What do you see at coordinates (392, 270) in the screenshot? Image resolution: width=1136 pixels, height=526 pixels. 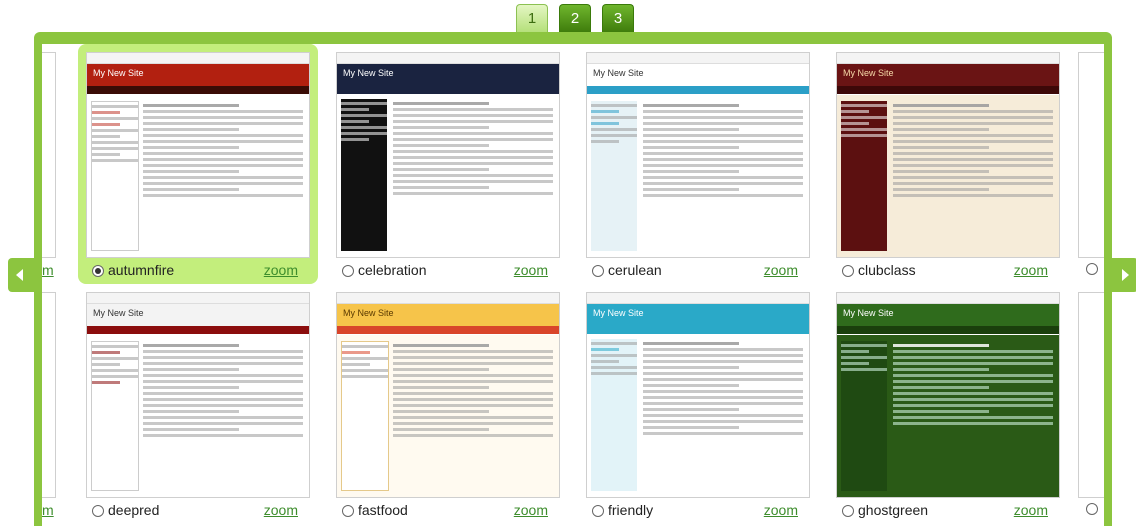 I see `theme-name: celebration` at bounding box center [392, 270].